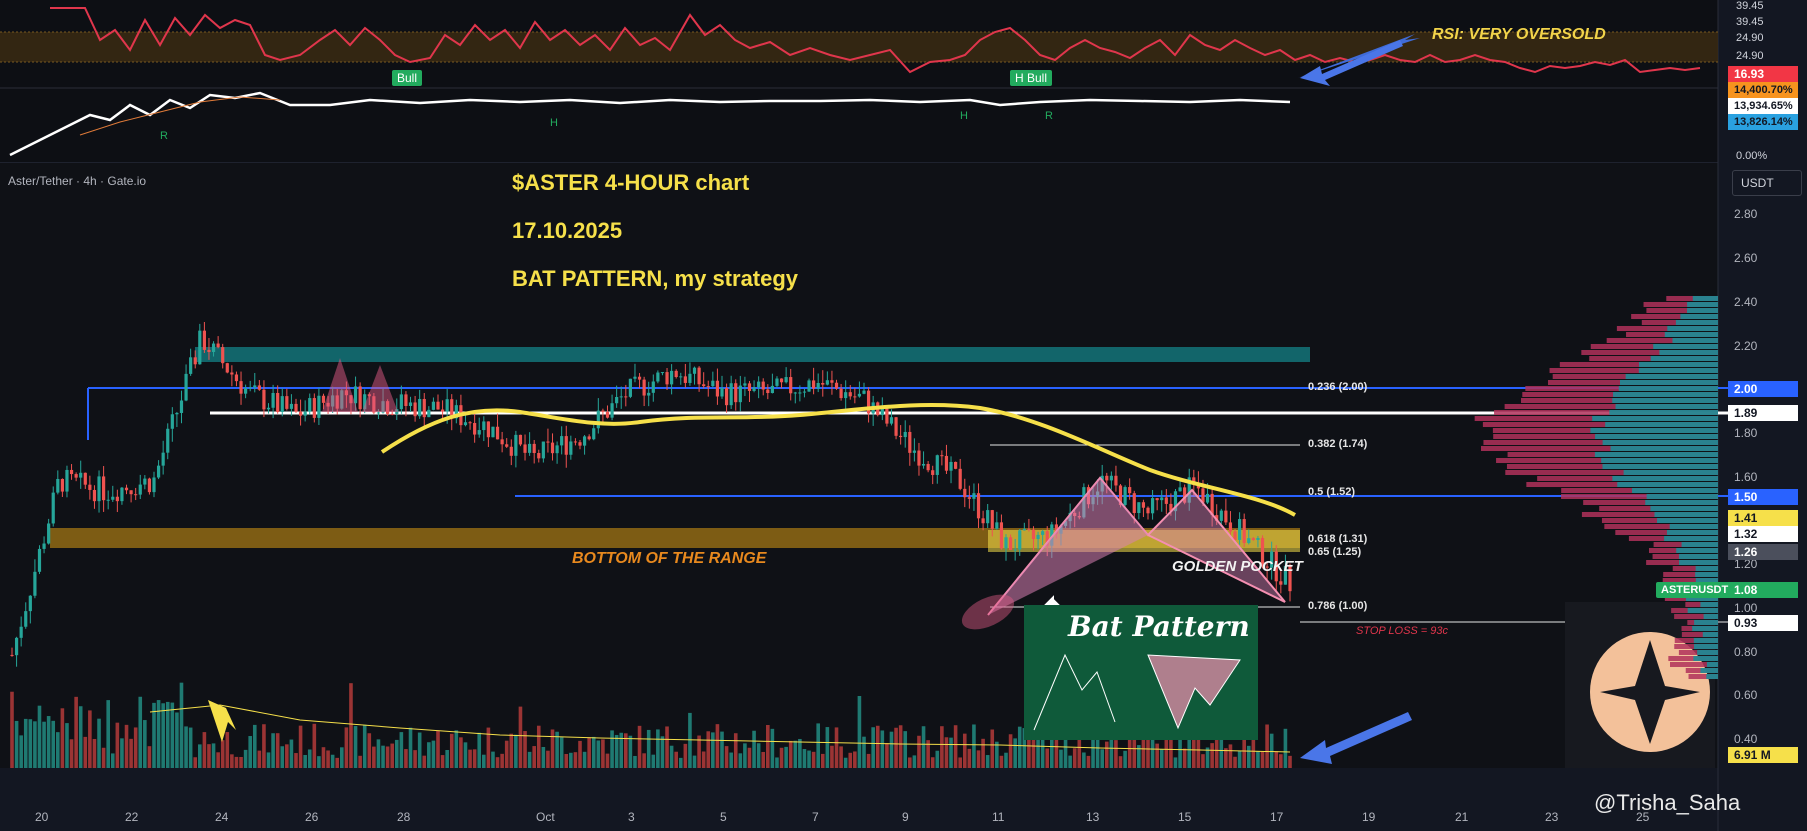  Describe the element at coordinates (631, 182) in the screenshot. I see `chart-title: $ASTER 4-HOUR chart` at that location.